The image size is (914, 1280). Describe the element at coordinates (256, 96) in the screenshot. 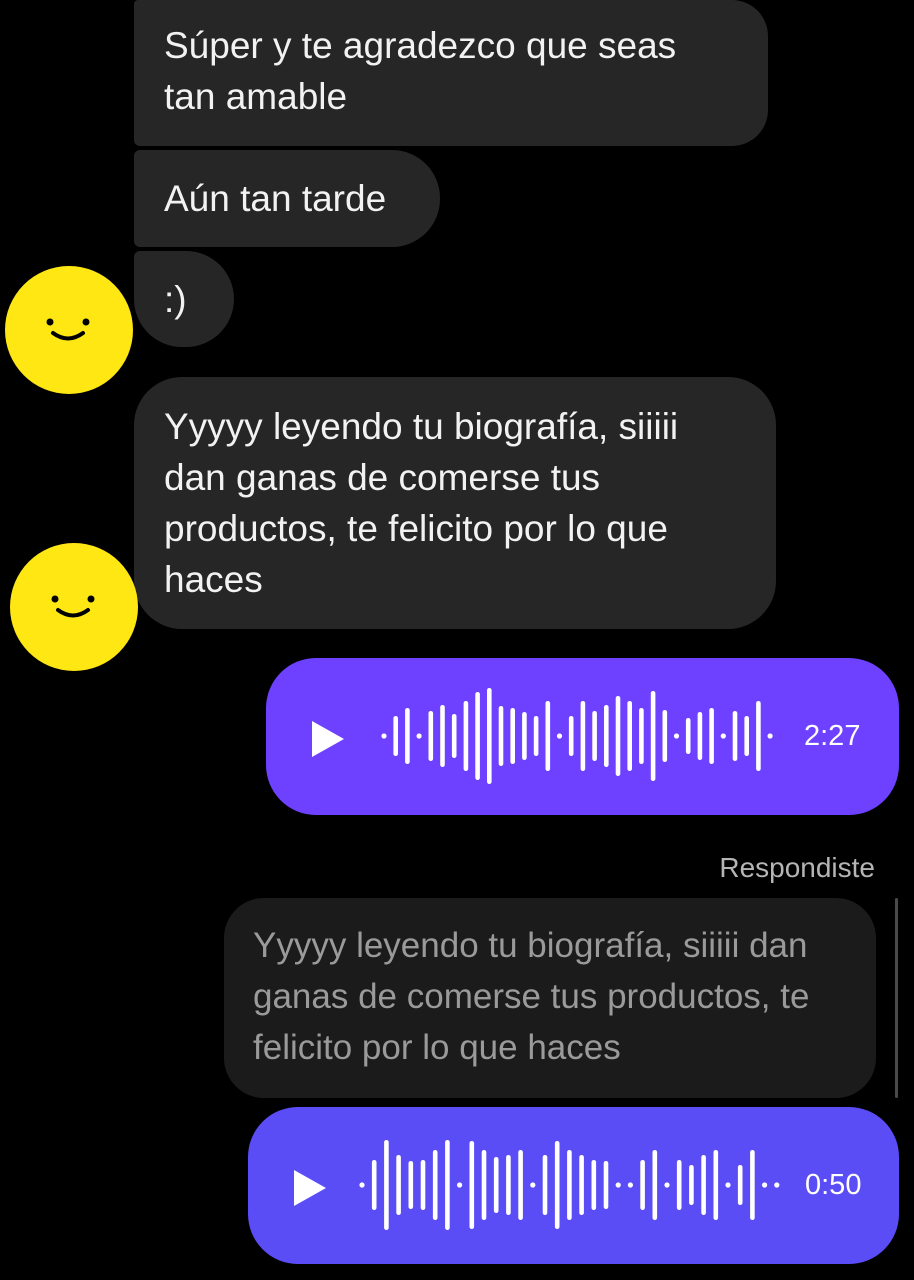

I see `message-text: tan amable` at that location.